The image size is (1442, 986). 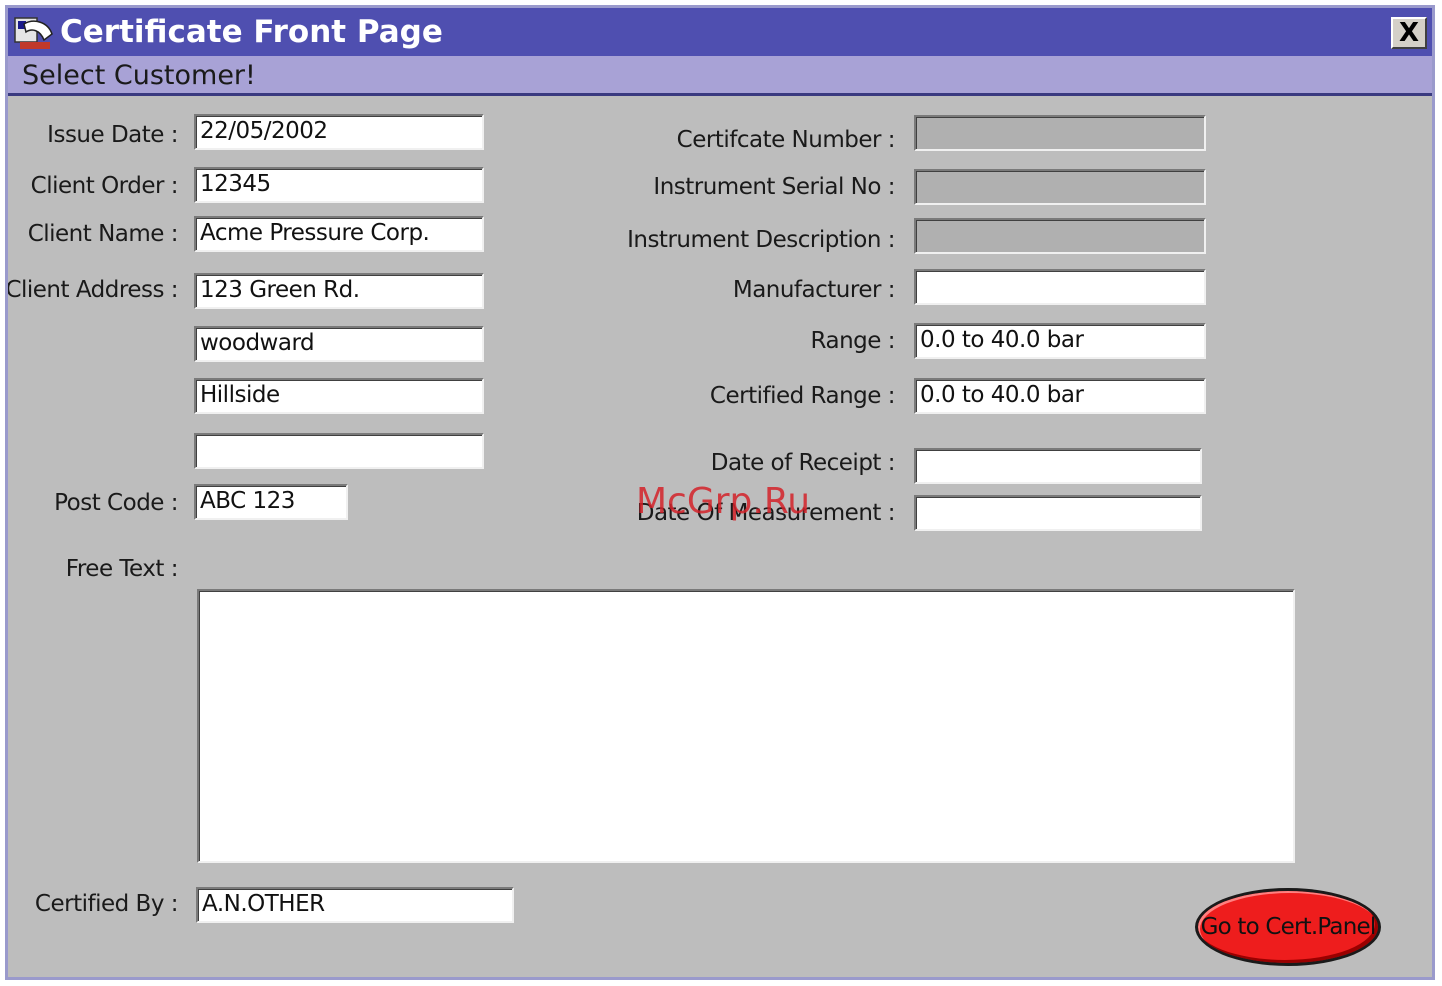 What do you see at coordinates (786, 140) in the screenshot?
I see `certificate-number-label: Certifcate Number :` at bounding box center [786, 140].